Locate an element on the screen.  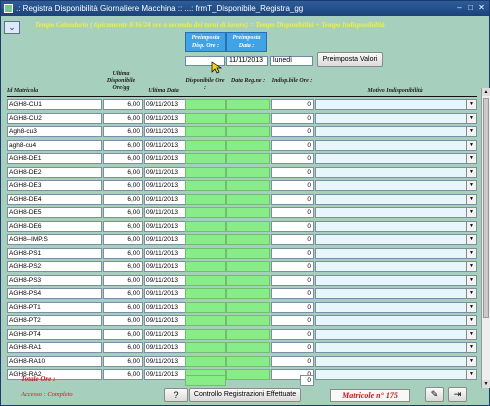
help-button: ? is located at coordinates (176, 395).